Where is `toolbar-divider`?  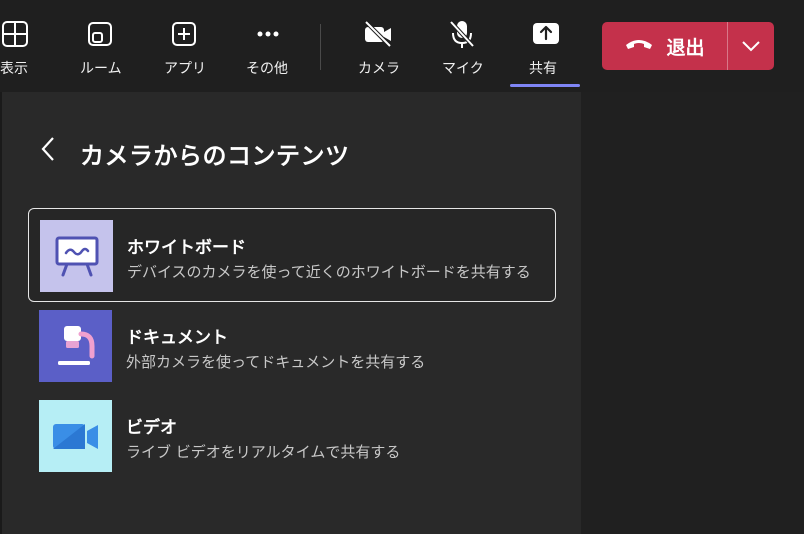
toolbar-divider is located at coordinates (320, 47).